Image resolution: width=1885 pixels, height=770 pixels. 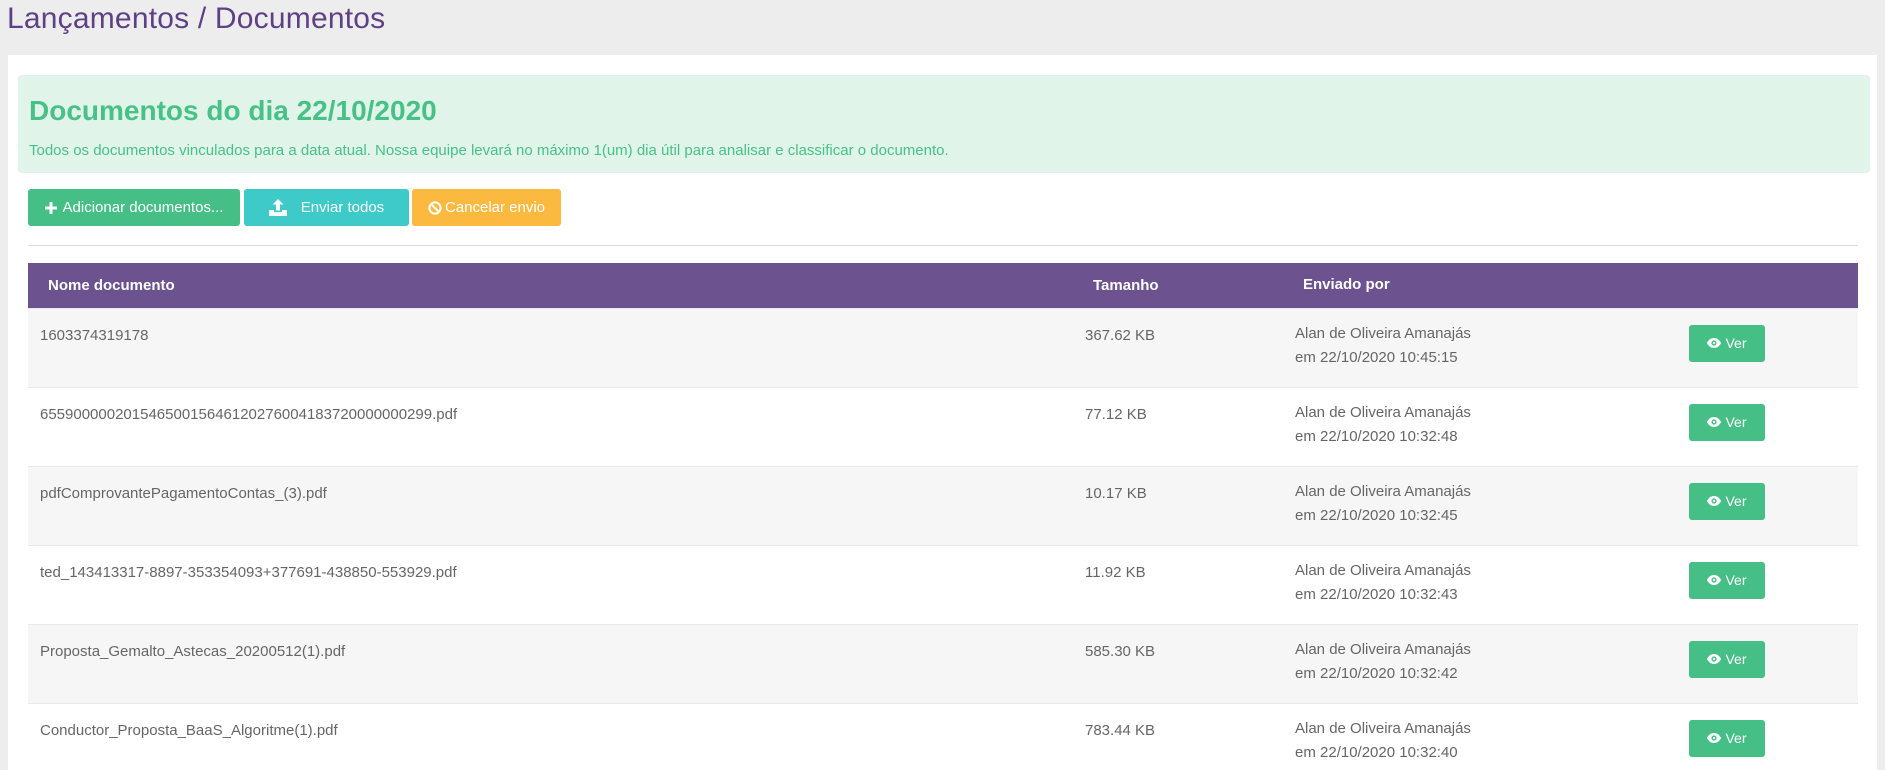 I want to click on header-sent-by: Enviado por, so click(x=1486, y=285).